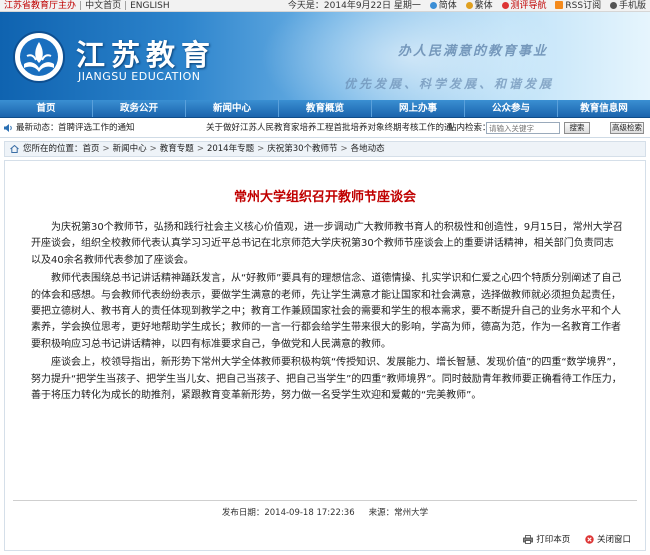 Image resolution: width=650 pixels, height=555 pixels. Describe the element at coordinates (583, 6) in the screenshot. I see `rss-link: RSS订阅` at that location.